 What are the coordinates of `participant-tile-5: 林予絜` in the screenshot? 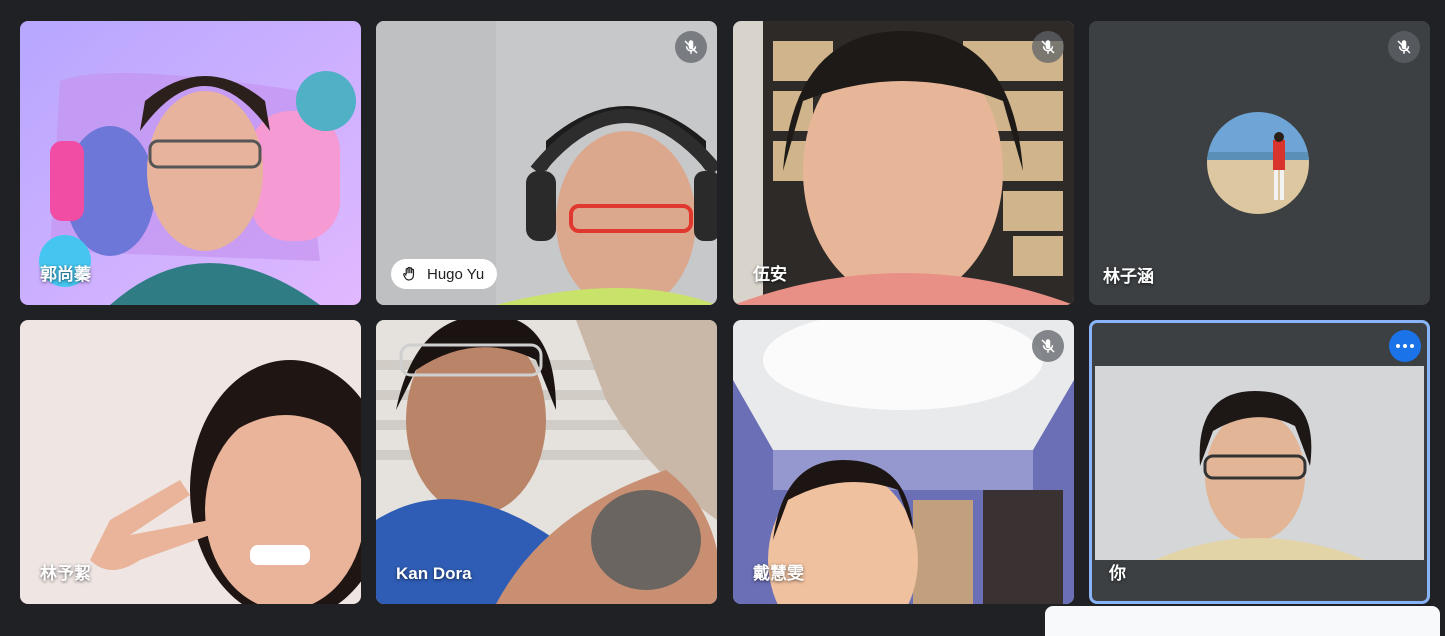 It's located at (190, 462).